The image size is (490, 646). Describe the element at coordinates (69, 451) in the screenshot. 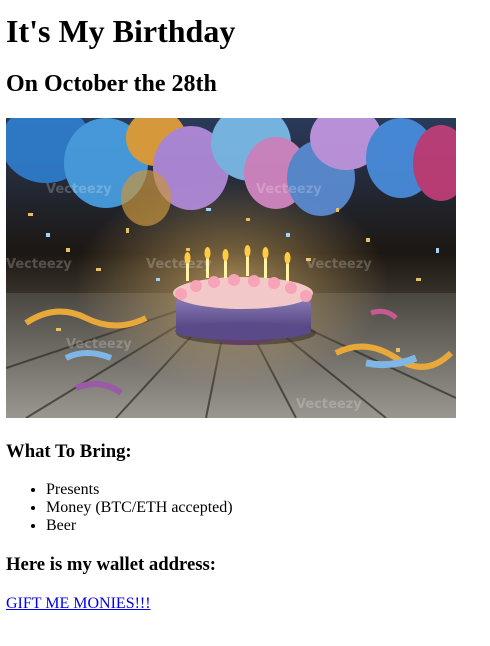

I see `what-to-bring-heading: What To Bring:` at that location.